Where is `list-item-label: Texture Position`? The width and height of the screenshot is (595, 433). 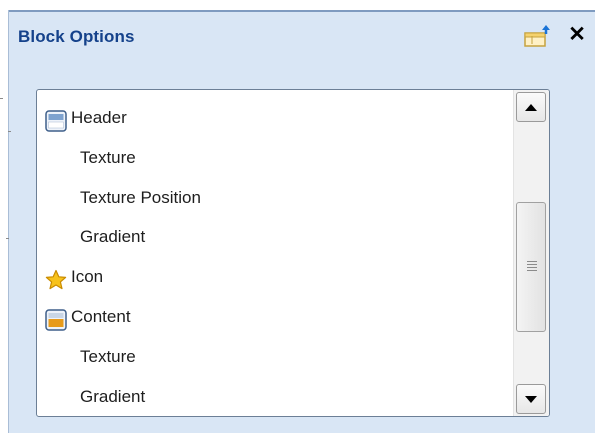 list-item-label: Texture Position is located at coordinates (140, 197).